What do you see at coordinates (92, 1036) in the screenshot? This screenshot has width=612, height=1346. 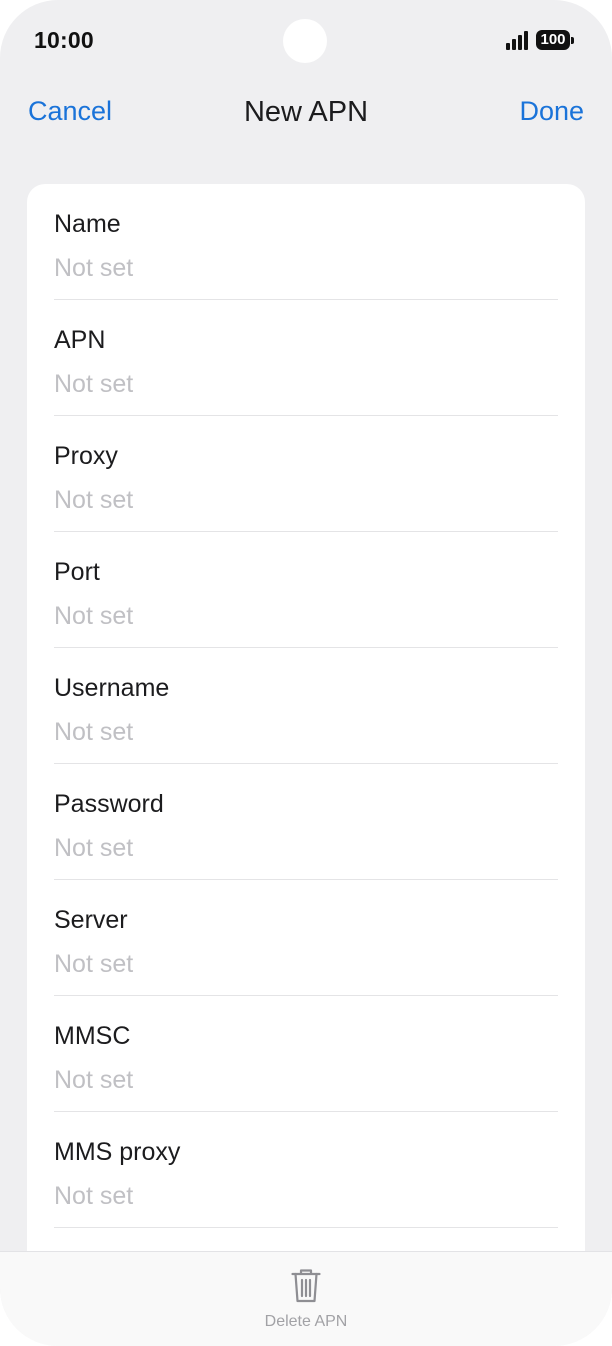 I see `field-label: MMSC` at bounding box center [92, 1036].